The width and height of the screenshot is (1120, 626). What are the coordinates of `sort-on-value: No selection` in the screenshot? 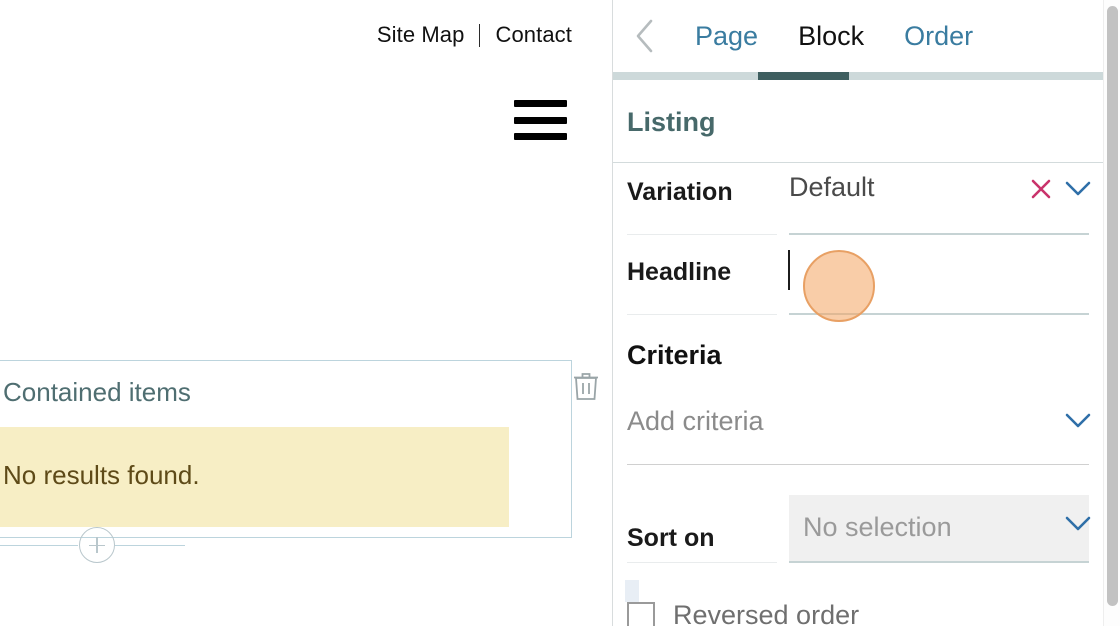 It's located at (877, 527).